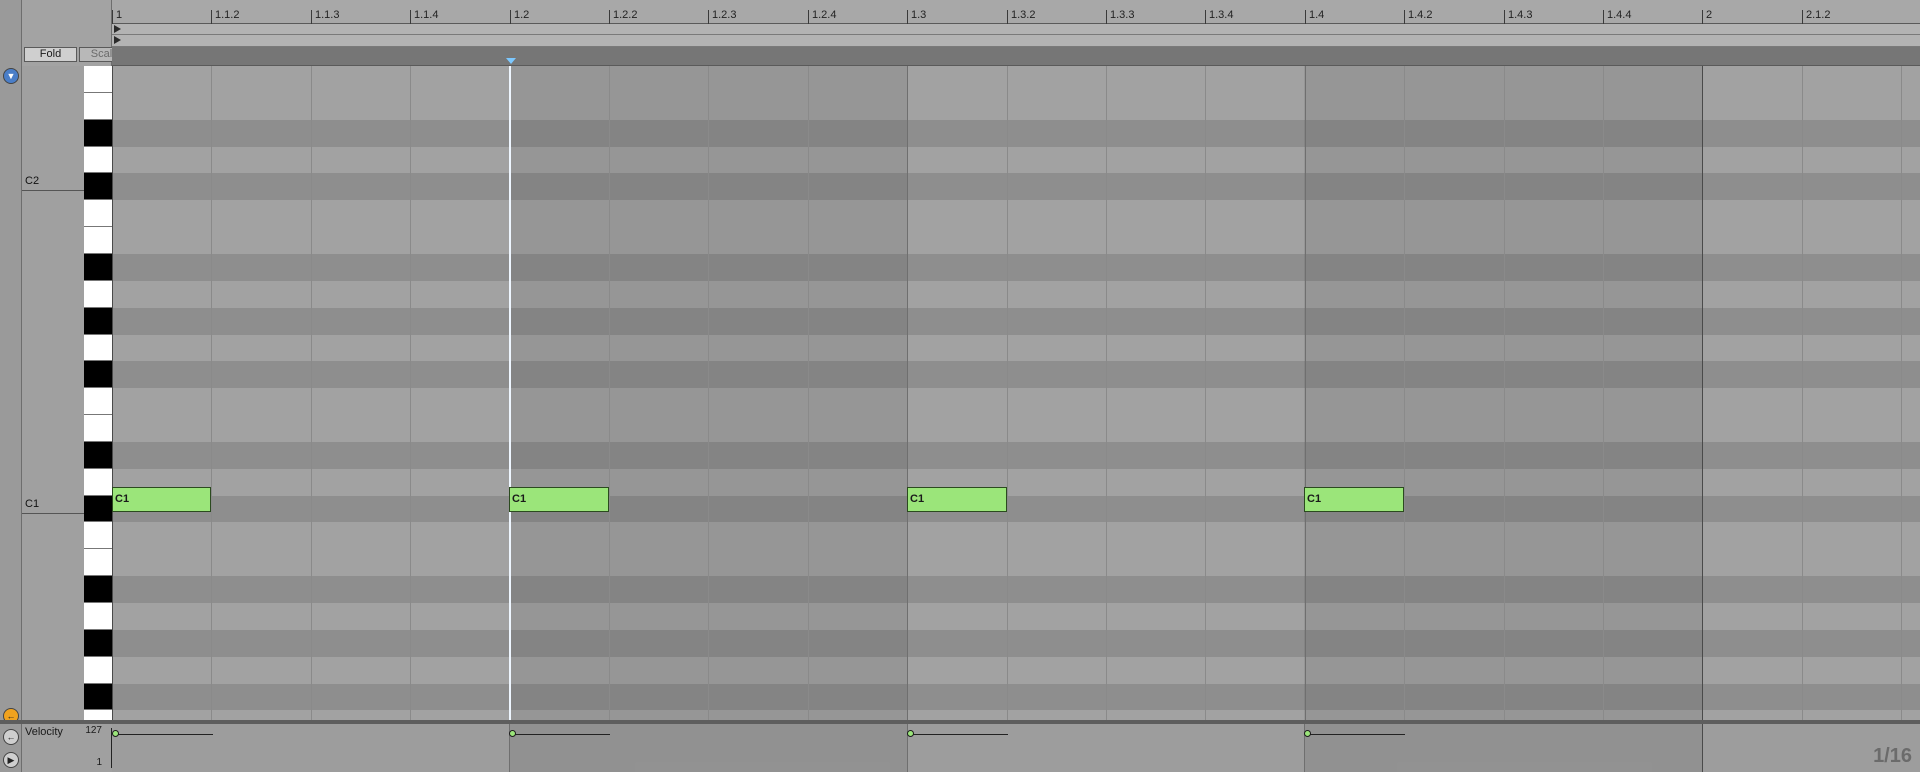 This screenshot has height=772, width=1920. Describe the element at coordinates (11, 737) in the screenshot. I see `back-arrow-icon: ←` at that location.